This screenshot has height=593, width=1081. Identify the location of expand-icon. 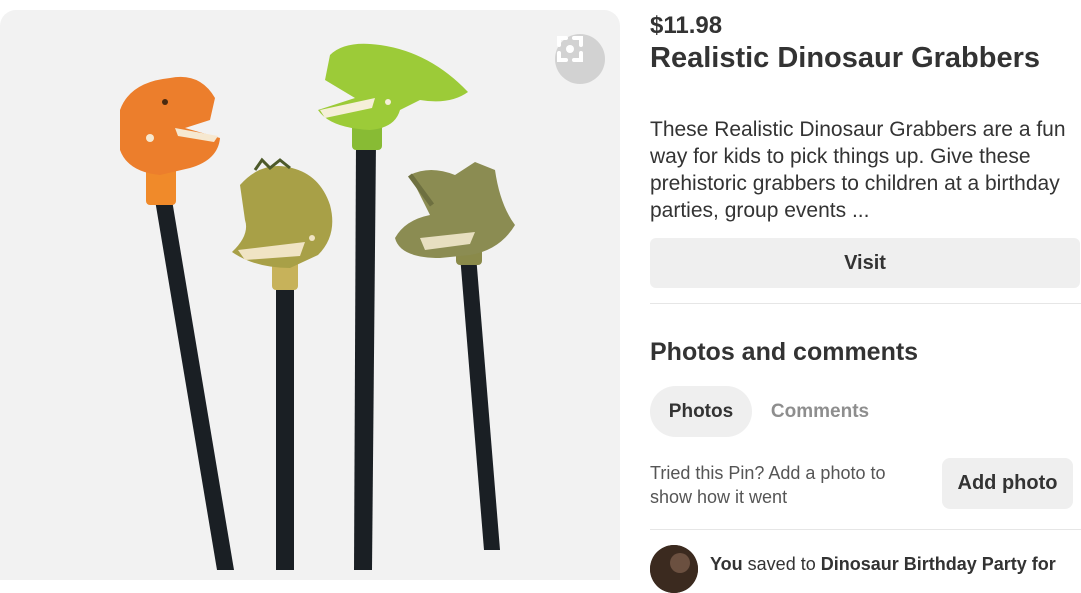
(570, 49).